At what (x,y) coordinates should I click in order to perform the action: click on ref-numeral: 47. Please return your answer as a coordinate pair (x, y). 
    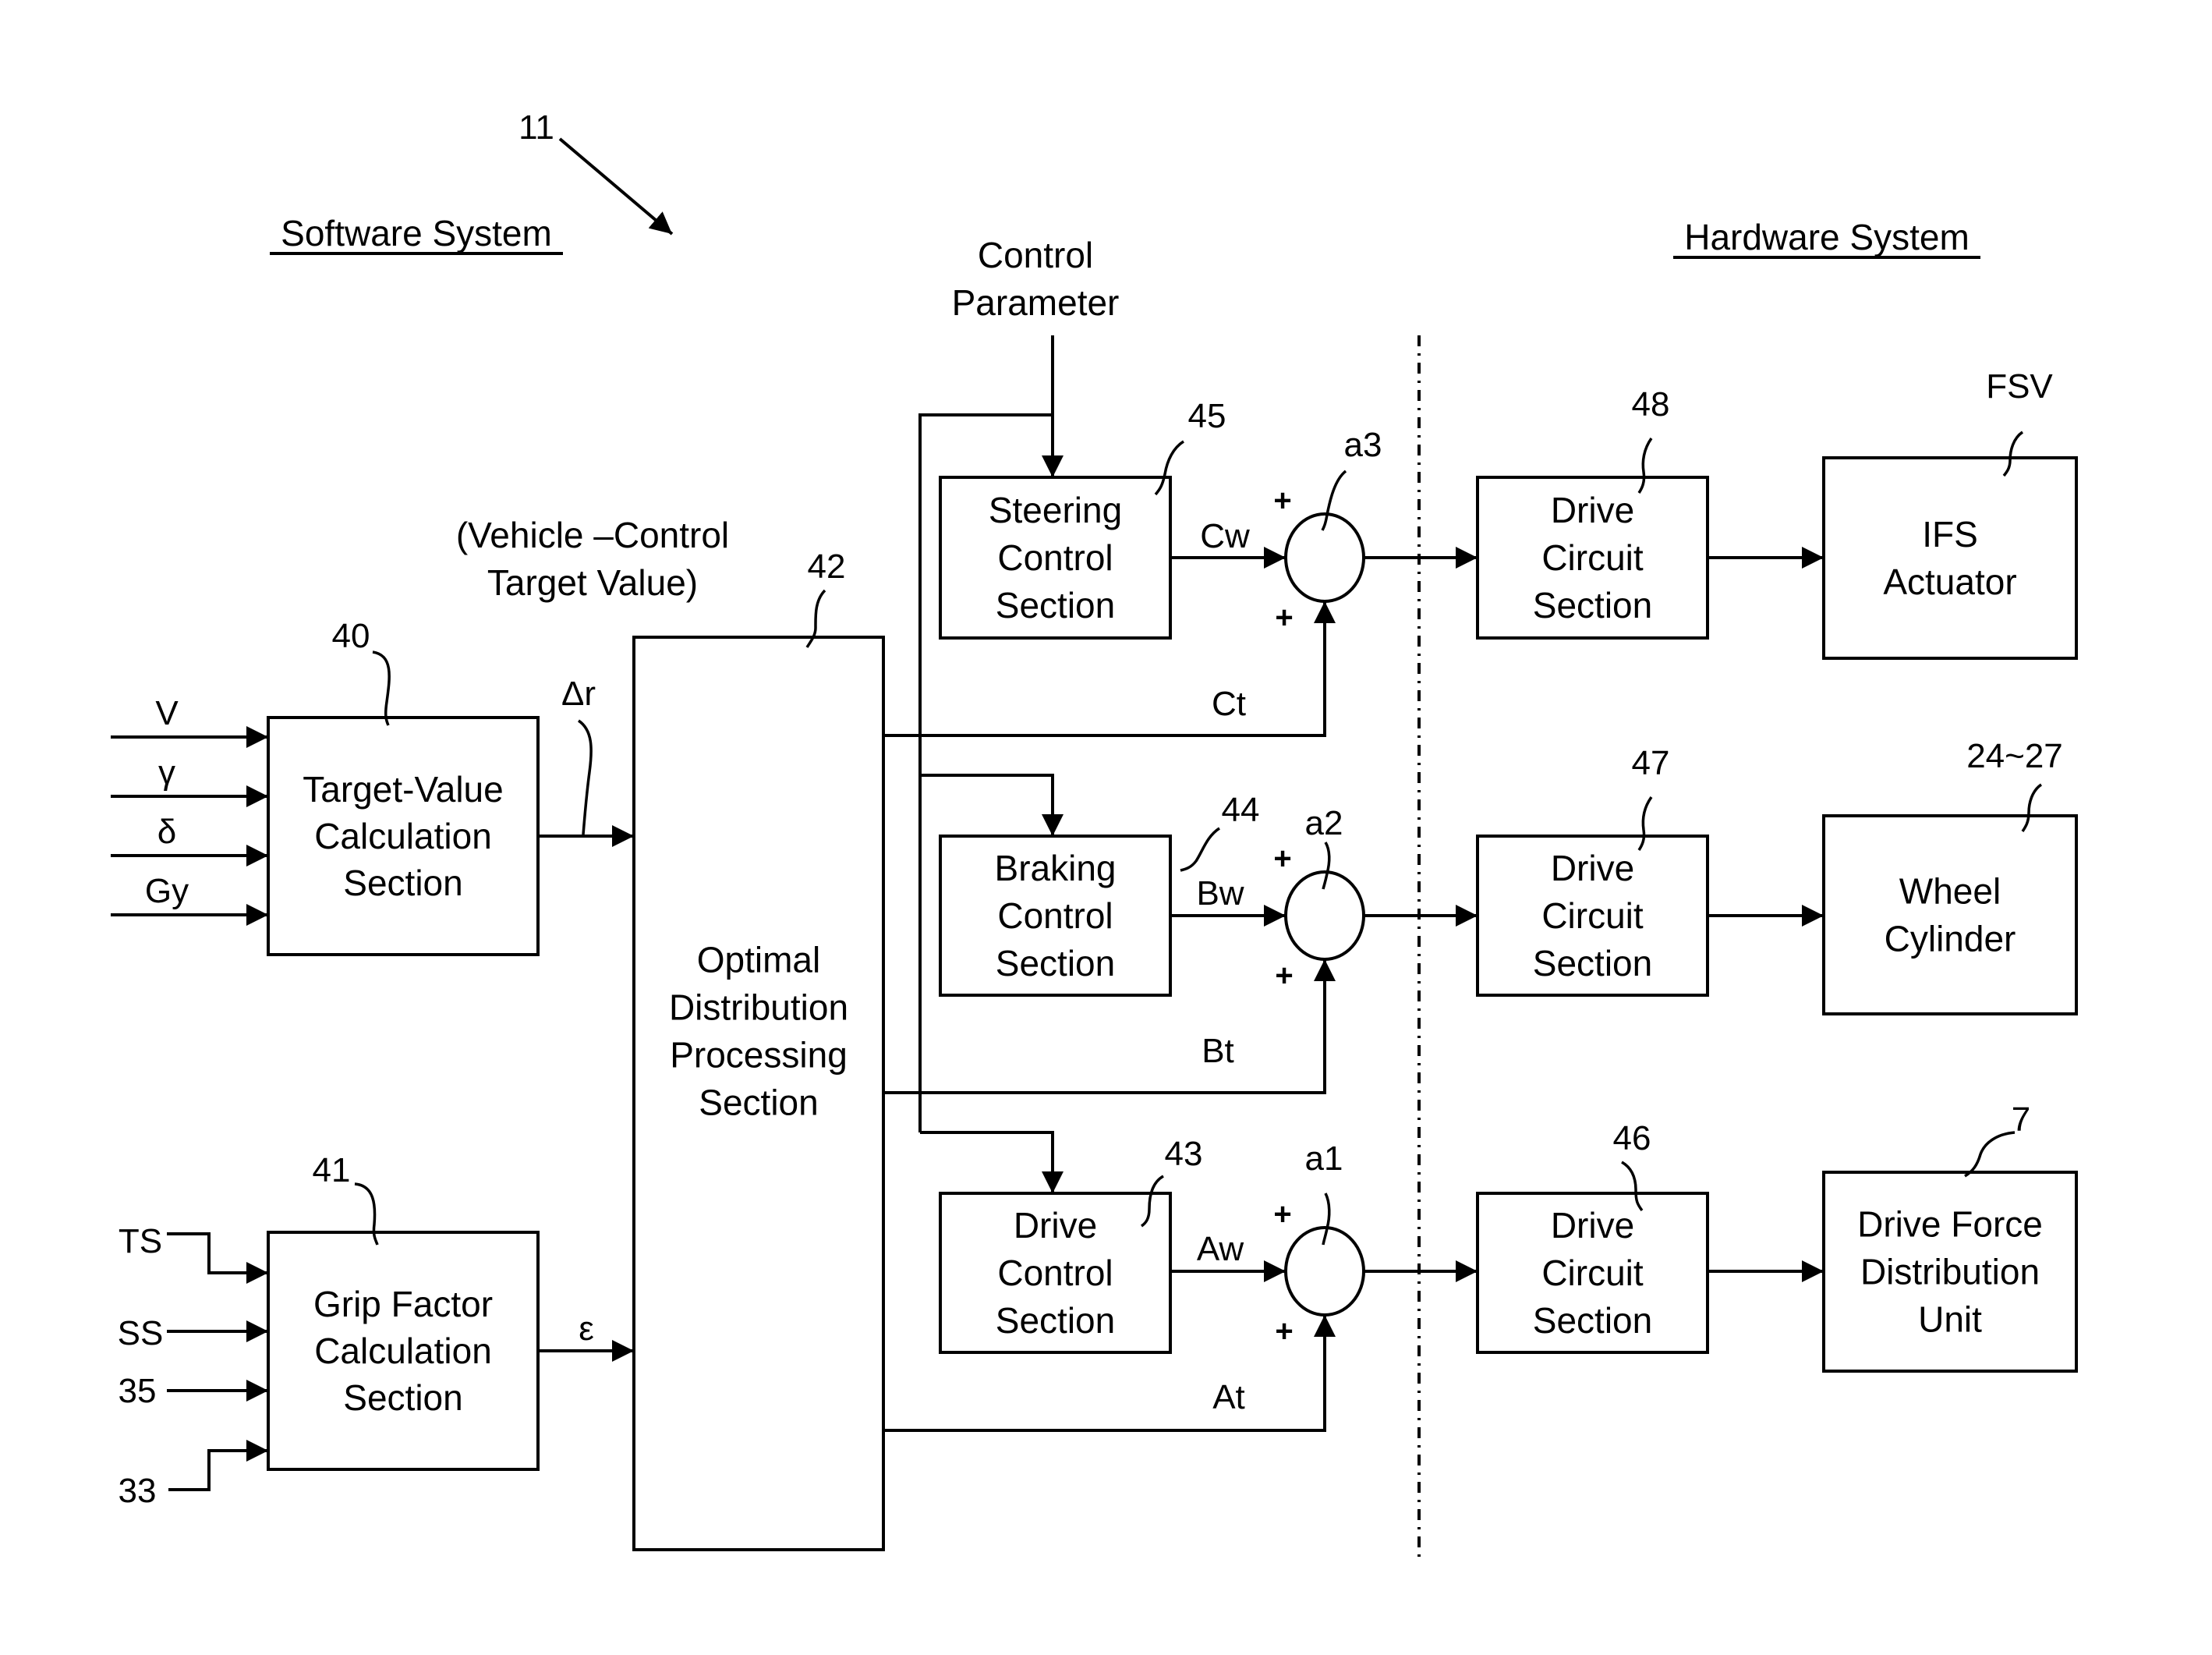
    Looking at the image, I should click on (1651, 763).